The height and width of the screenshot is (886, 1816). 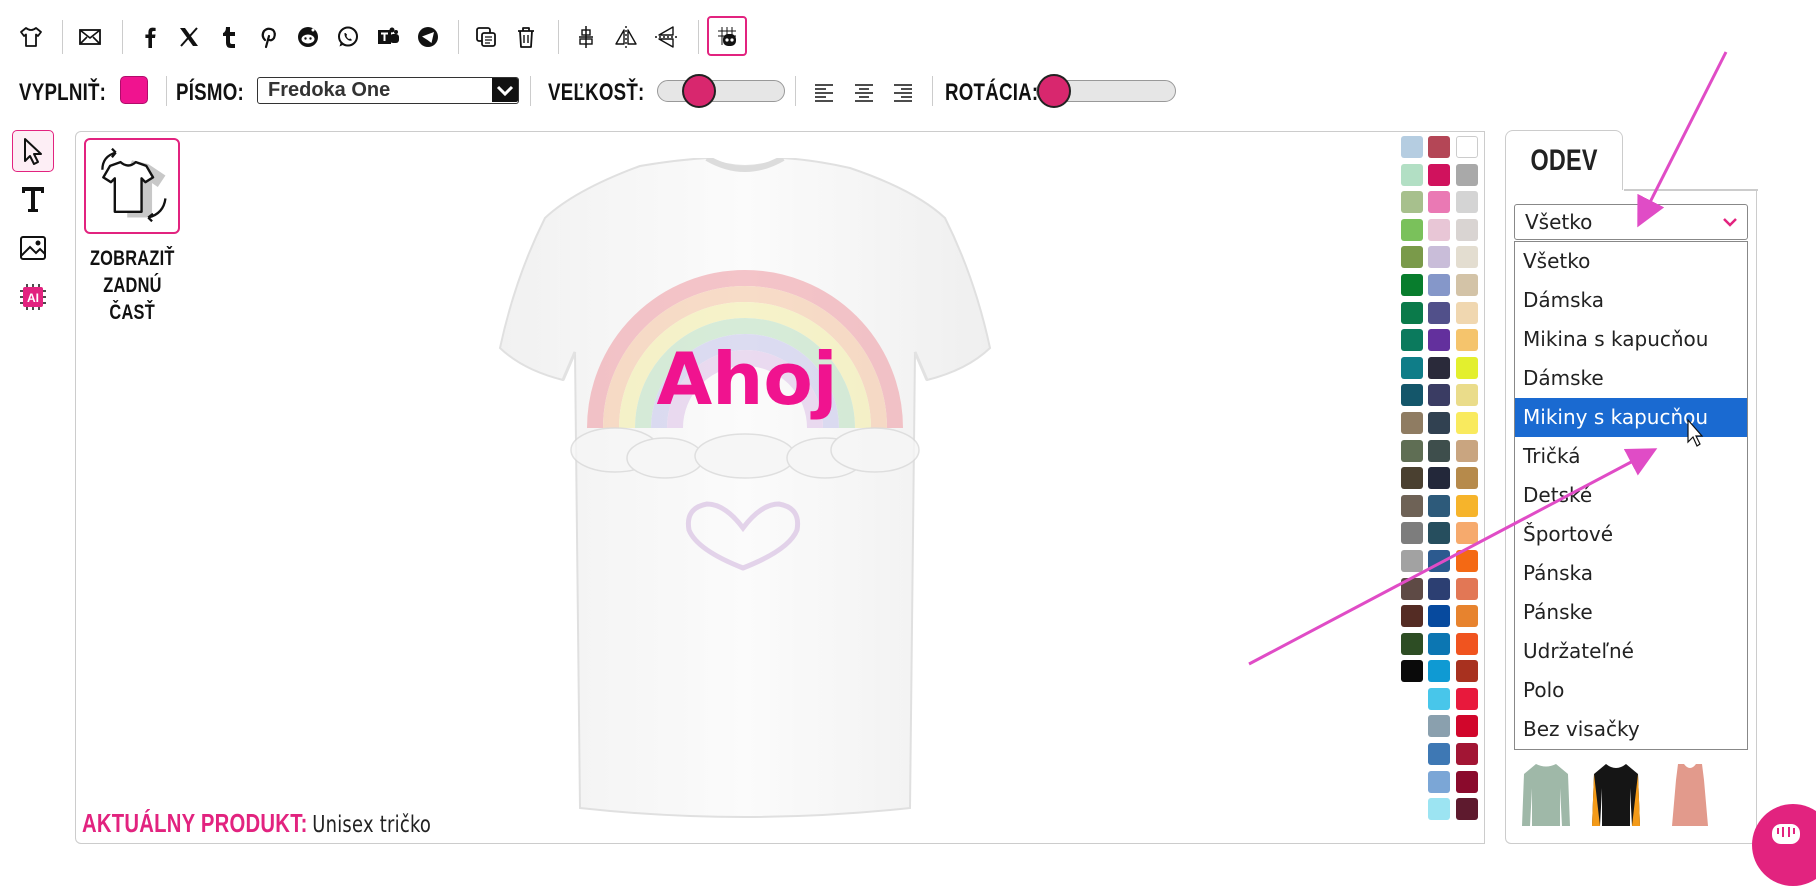 What do you see at coordinates (626, 37) in the screenshot?
I see `flip-horizontal-icon` at bounding box center [626, 37].